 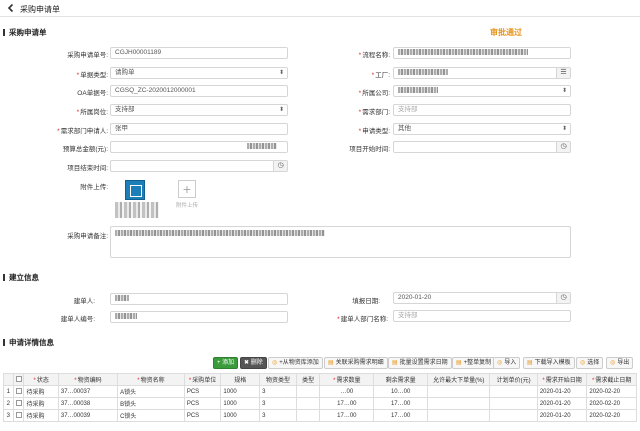 I want to click on column-header: *物资名称, so click(x=151, y=379).